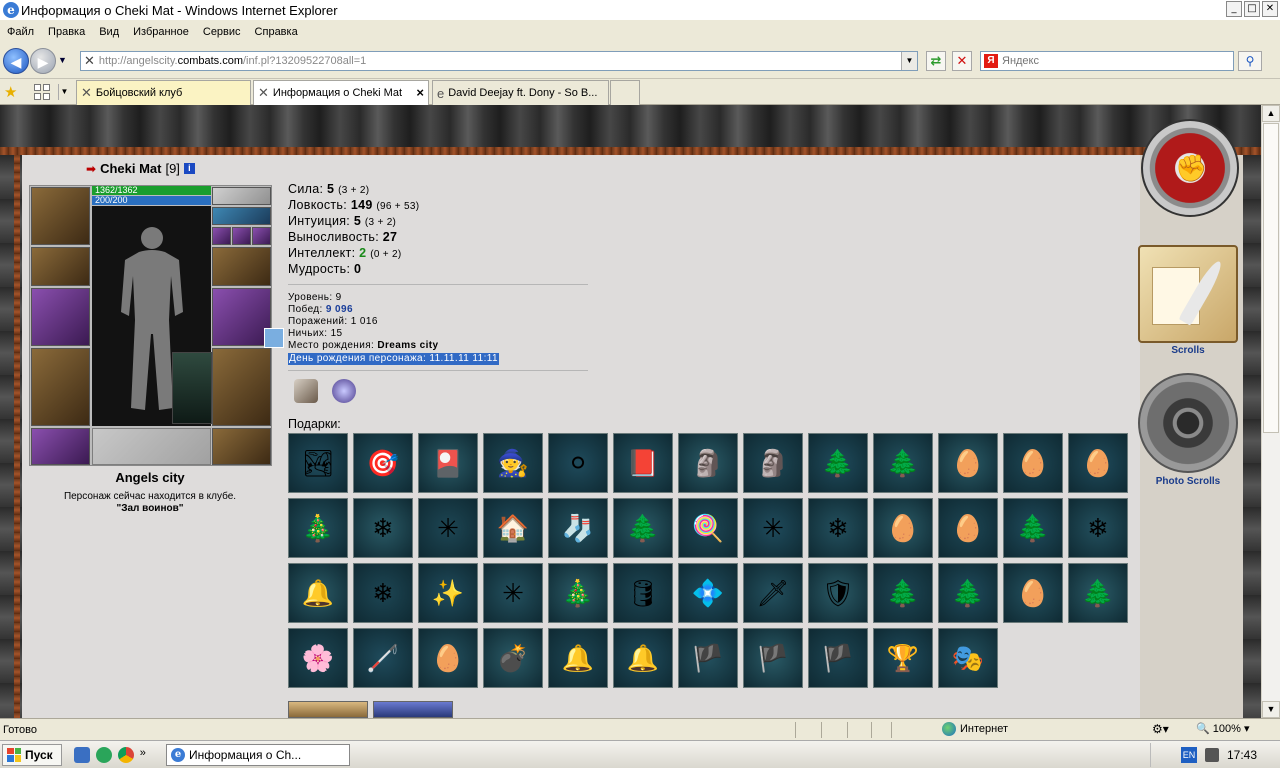  Describe the element at coordinates (773, 593) in the screenshot. I see `gift-item: 🗡` at that location.